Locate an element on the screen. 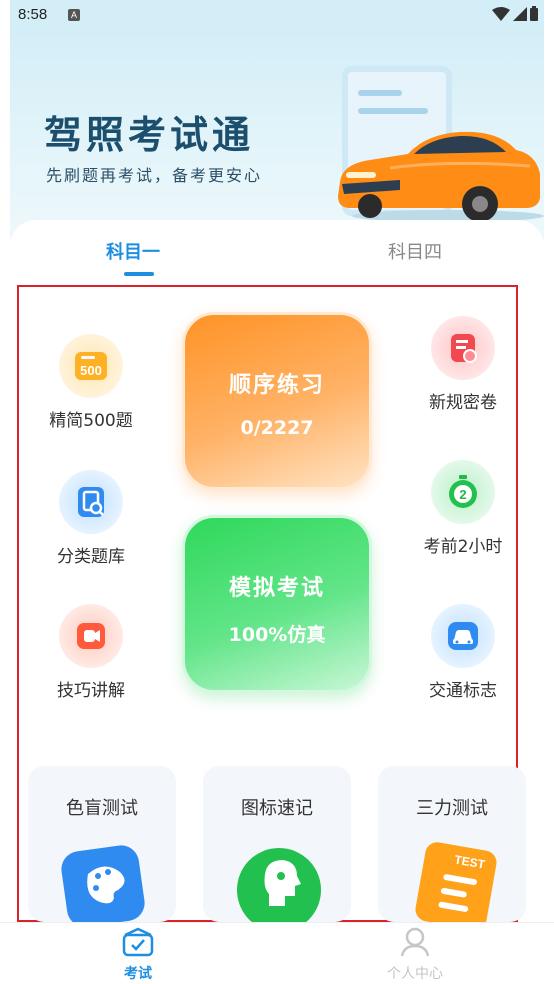  simplified-500-label: 精简500题 is located at coordinates (91, 421).